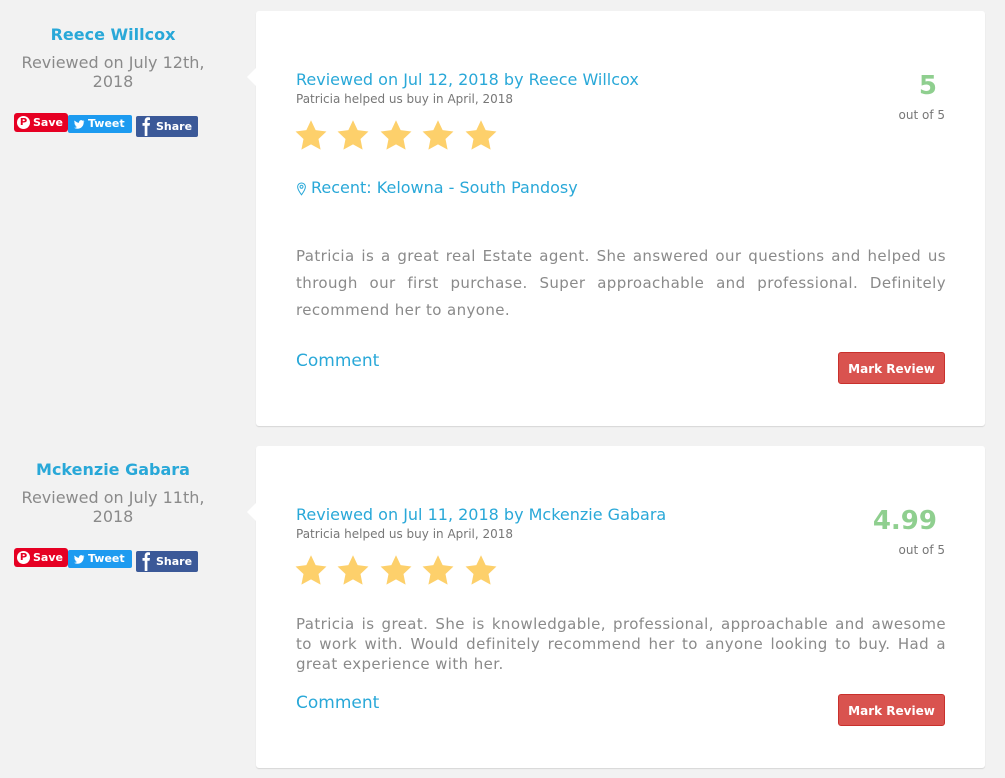 The image size is (1005, 778). What do you see at coordinates (113, 72) in the screenshot?
I see `reviewed-on-date: Reviewed on July 12th, 2018` at bounding box center [113, 72].